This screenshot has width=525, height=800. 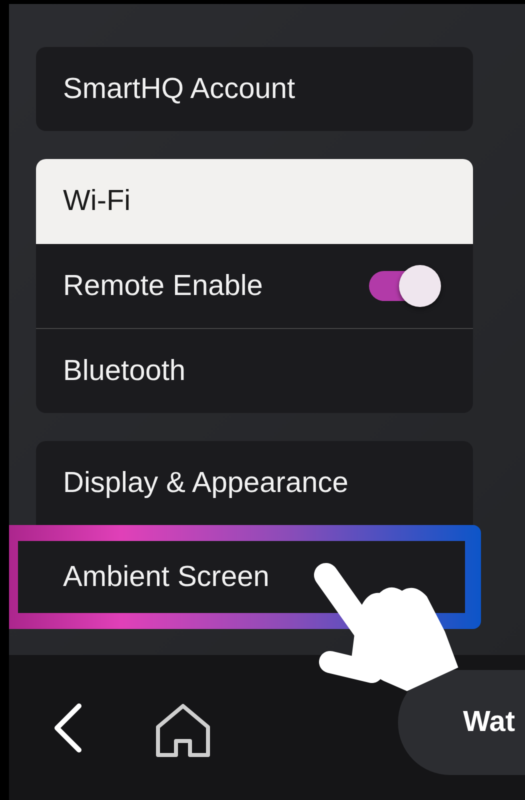 I want to click on settings-item: Display & Appearance, so click(x=254, y=483).